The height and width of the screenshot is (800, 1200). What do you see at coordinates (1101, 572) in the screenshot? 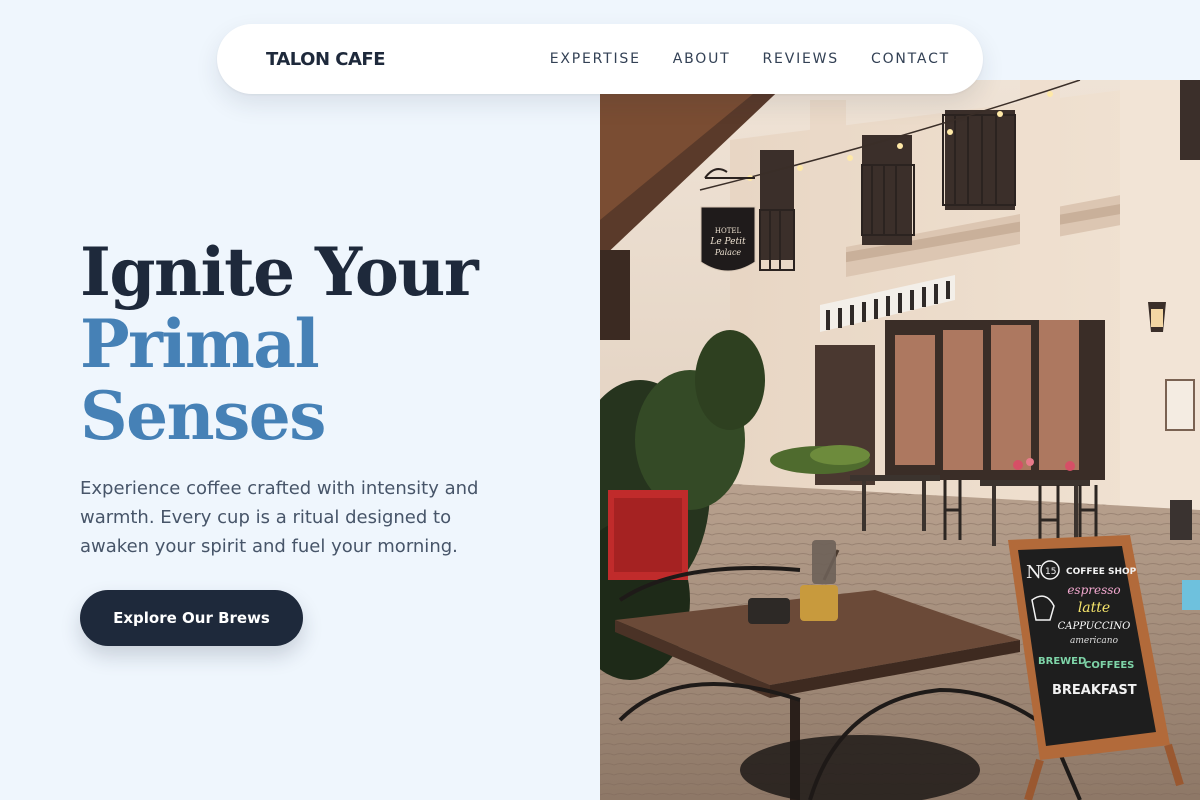
I see `svg-text: COFFEE SHOP` at bounding box center [1101, 572].